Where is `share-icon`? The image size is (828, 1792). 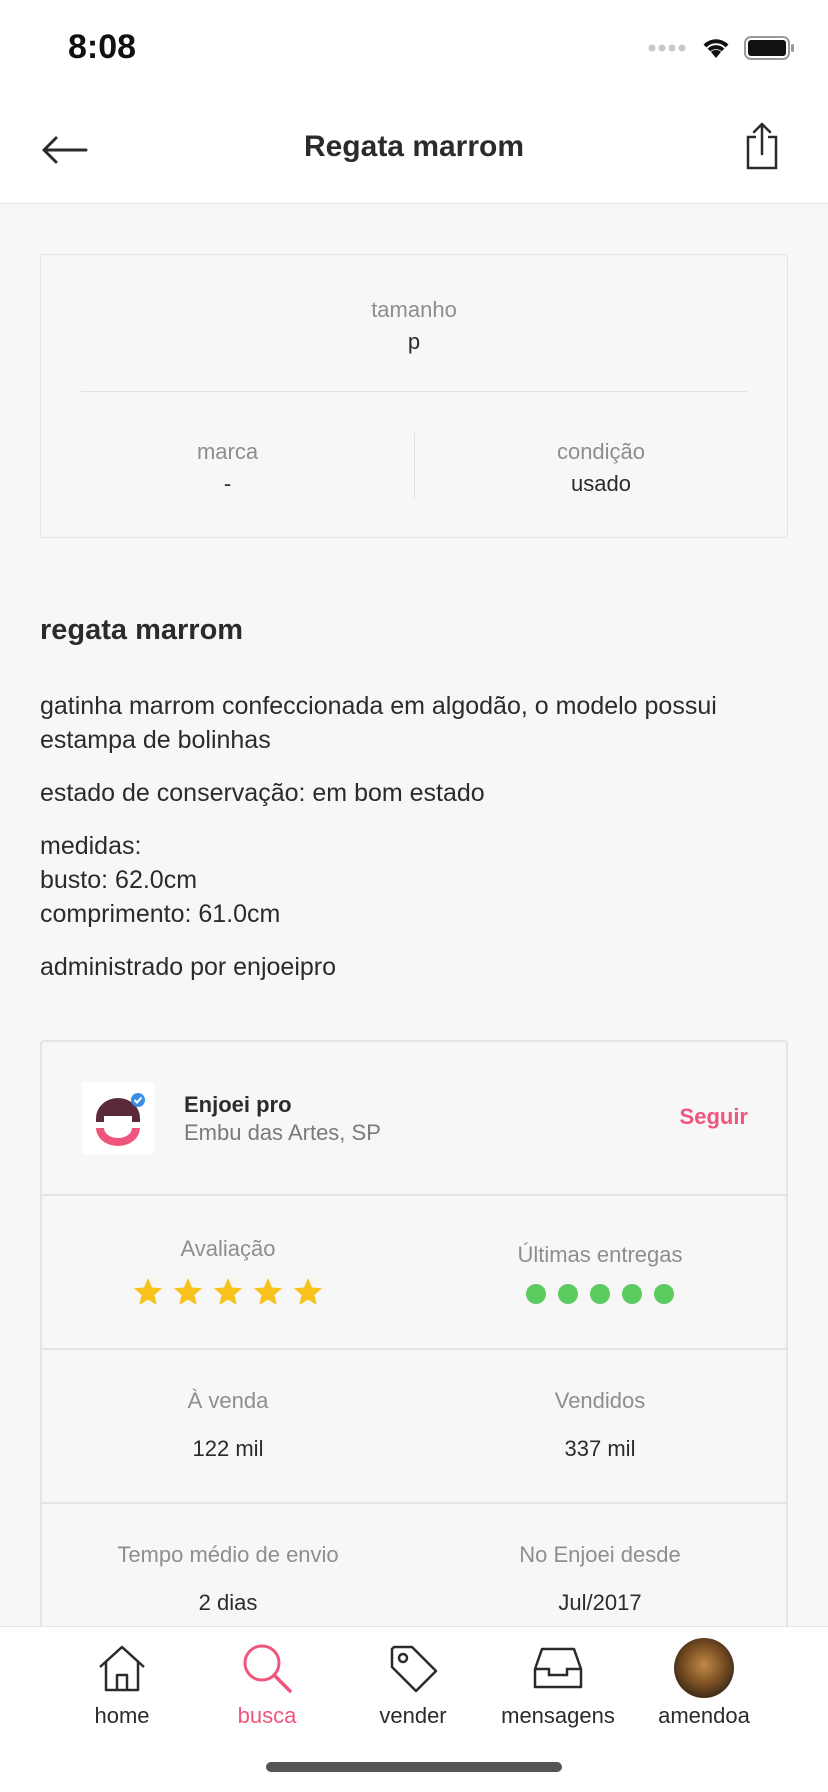
share-icon is located at coordinates (762, 146).